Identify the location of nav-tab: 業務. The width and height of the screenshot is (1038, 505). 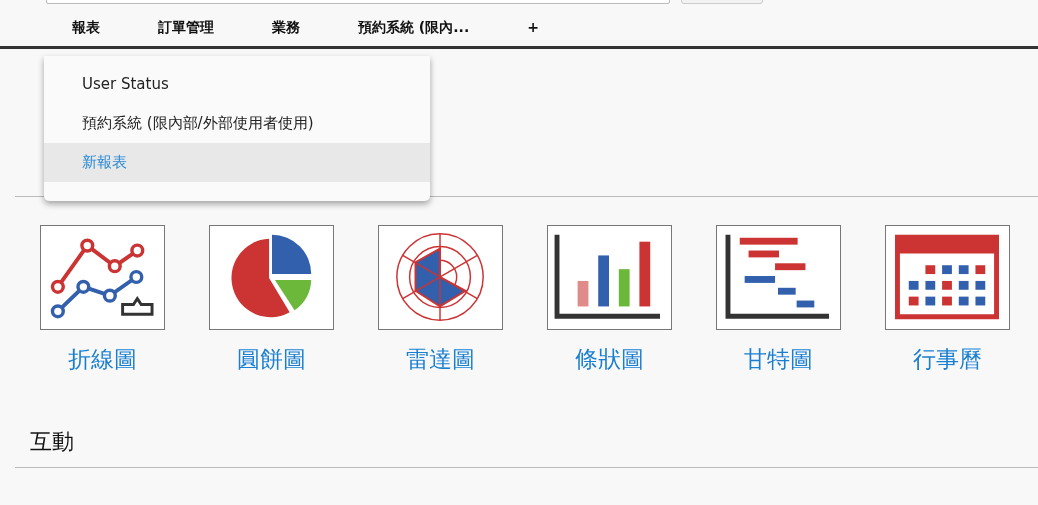
(286, 27).